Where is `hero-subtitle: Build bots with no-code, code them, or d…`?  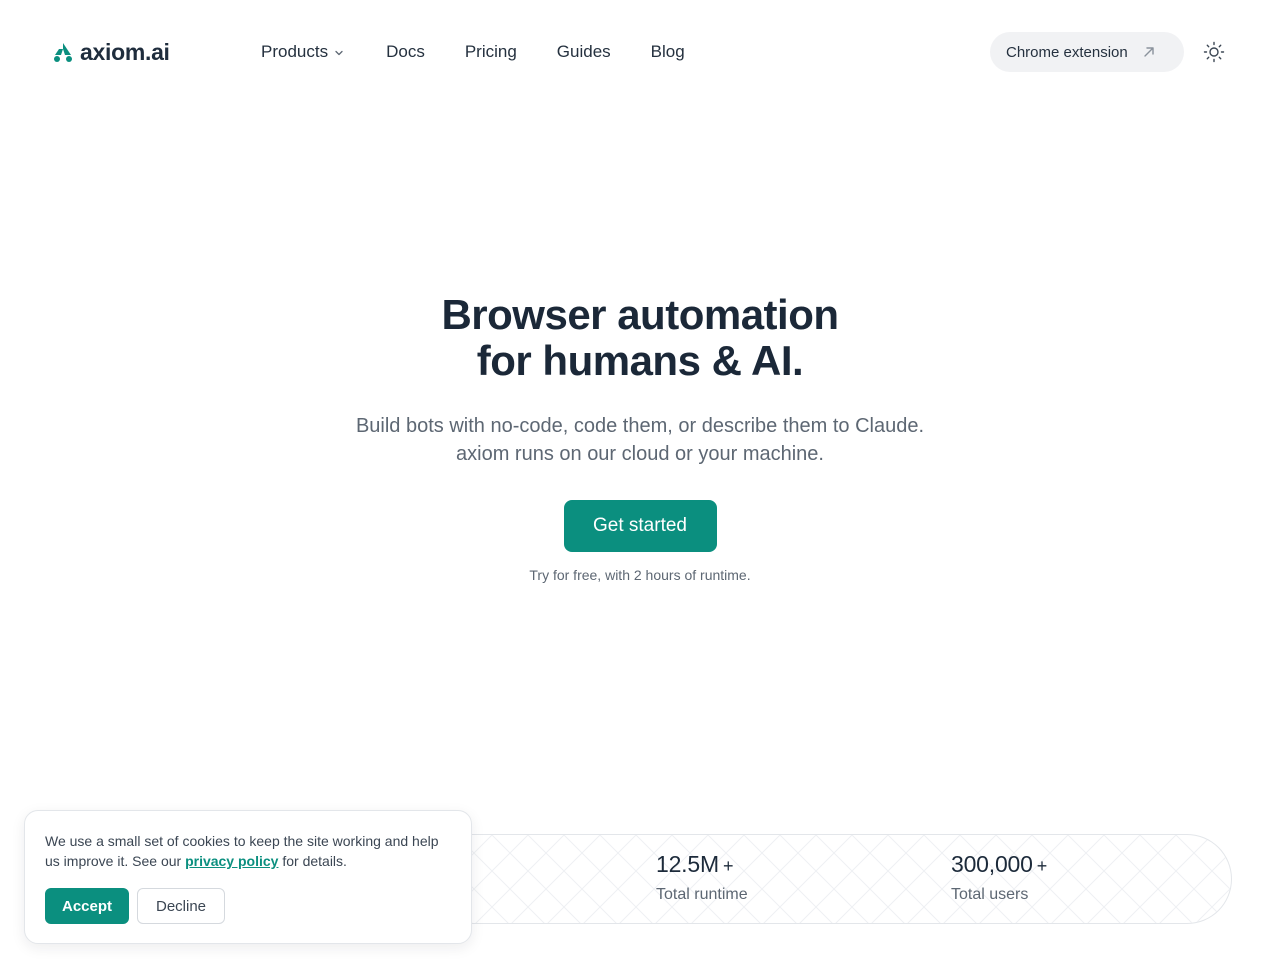 hero-subtitle: Build bots with no-code, code them, or d… is located at coordinates (640, 440).